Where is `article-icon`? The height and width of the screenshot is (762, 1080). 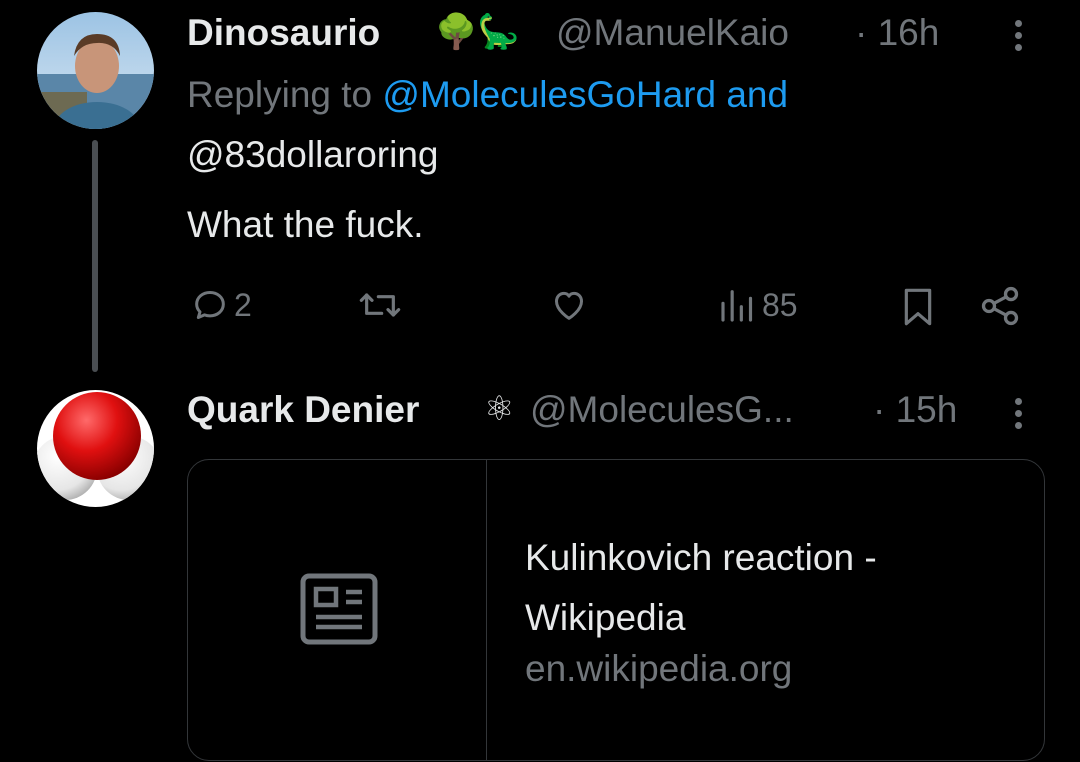 article-icon is located at coordinates (339, 609).